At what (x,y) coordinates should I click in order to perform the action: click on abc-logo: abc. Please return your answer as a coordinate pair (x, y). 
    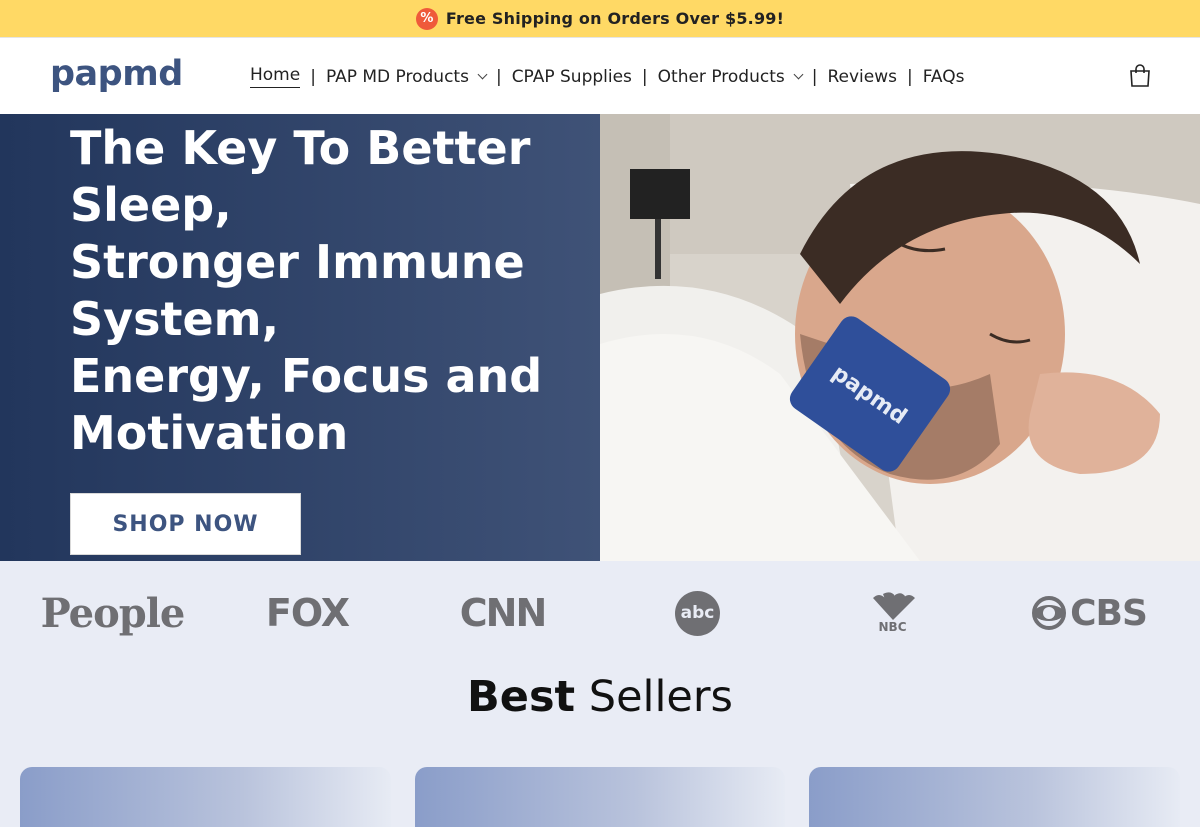
    Looking at the image, I should click on (697, 613).